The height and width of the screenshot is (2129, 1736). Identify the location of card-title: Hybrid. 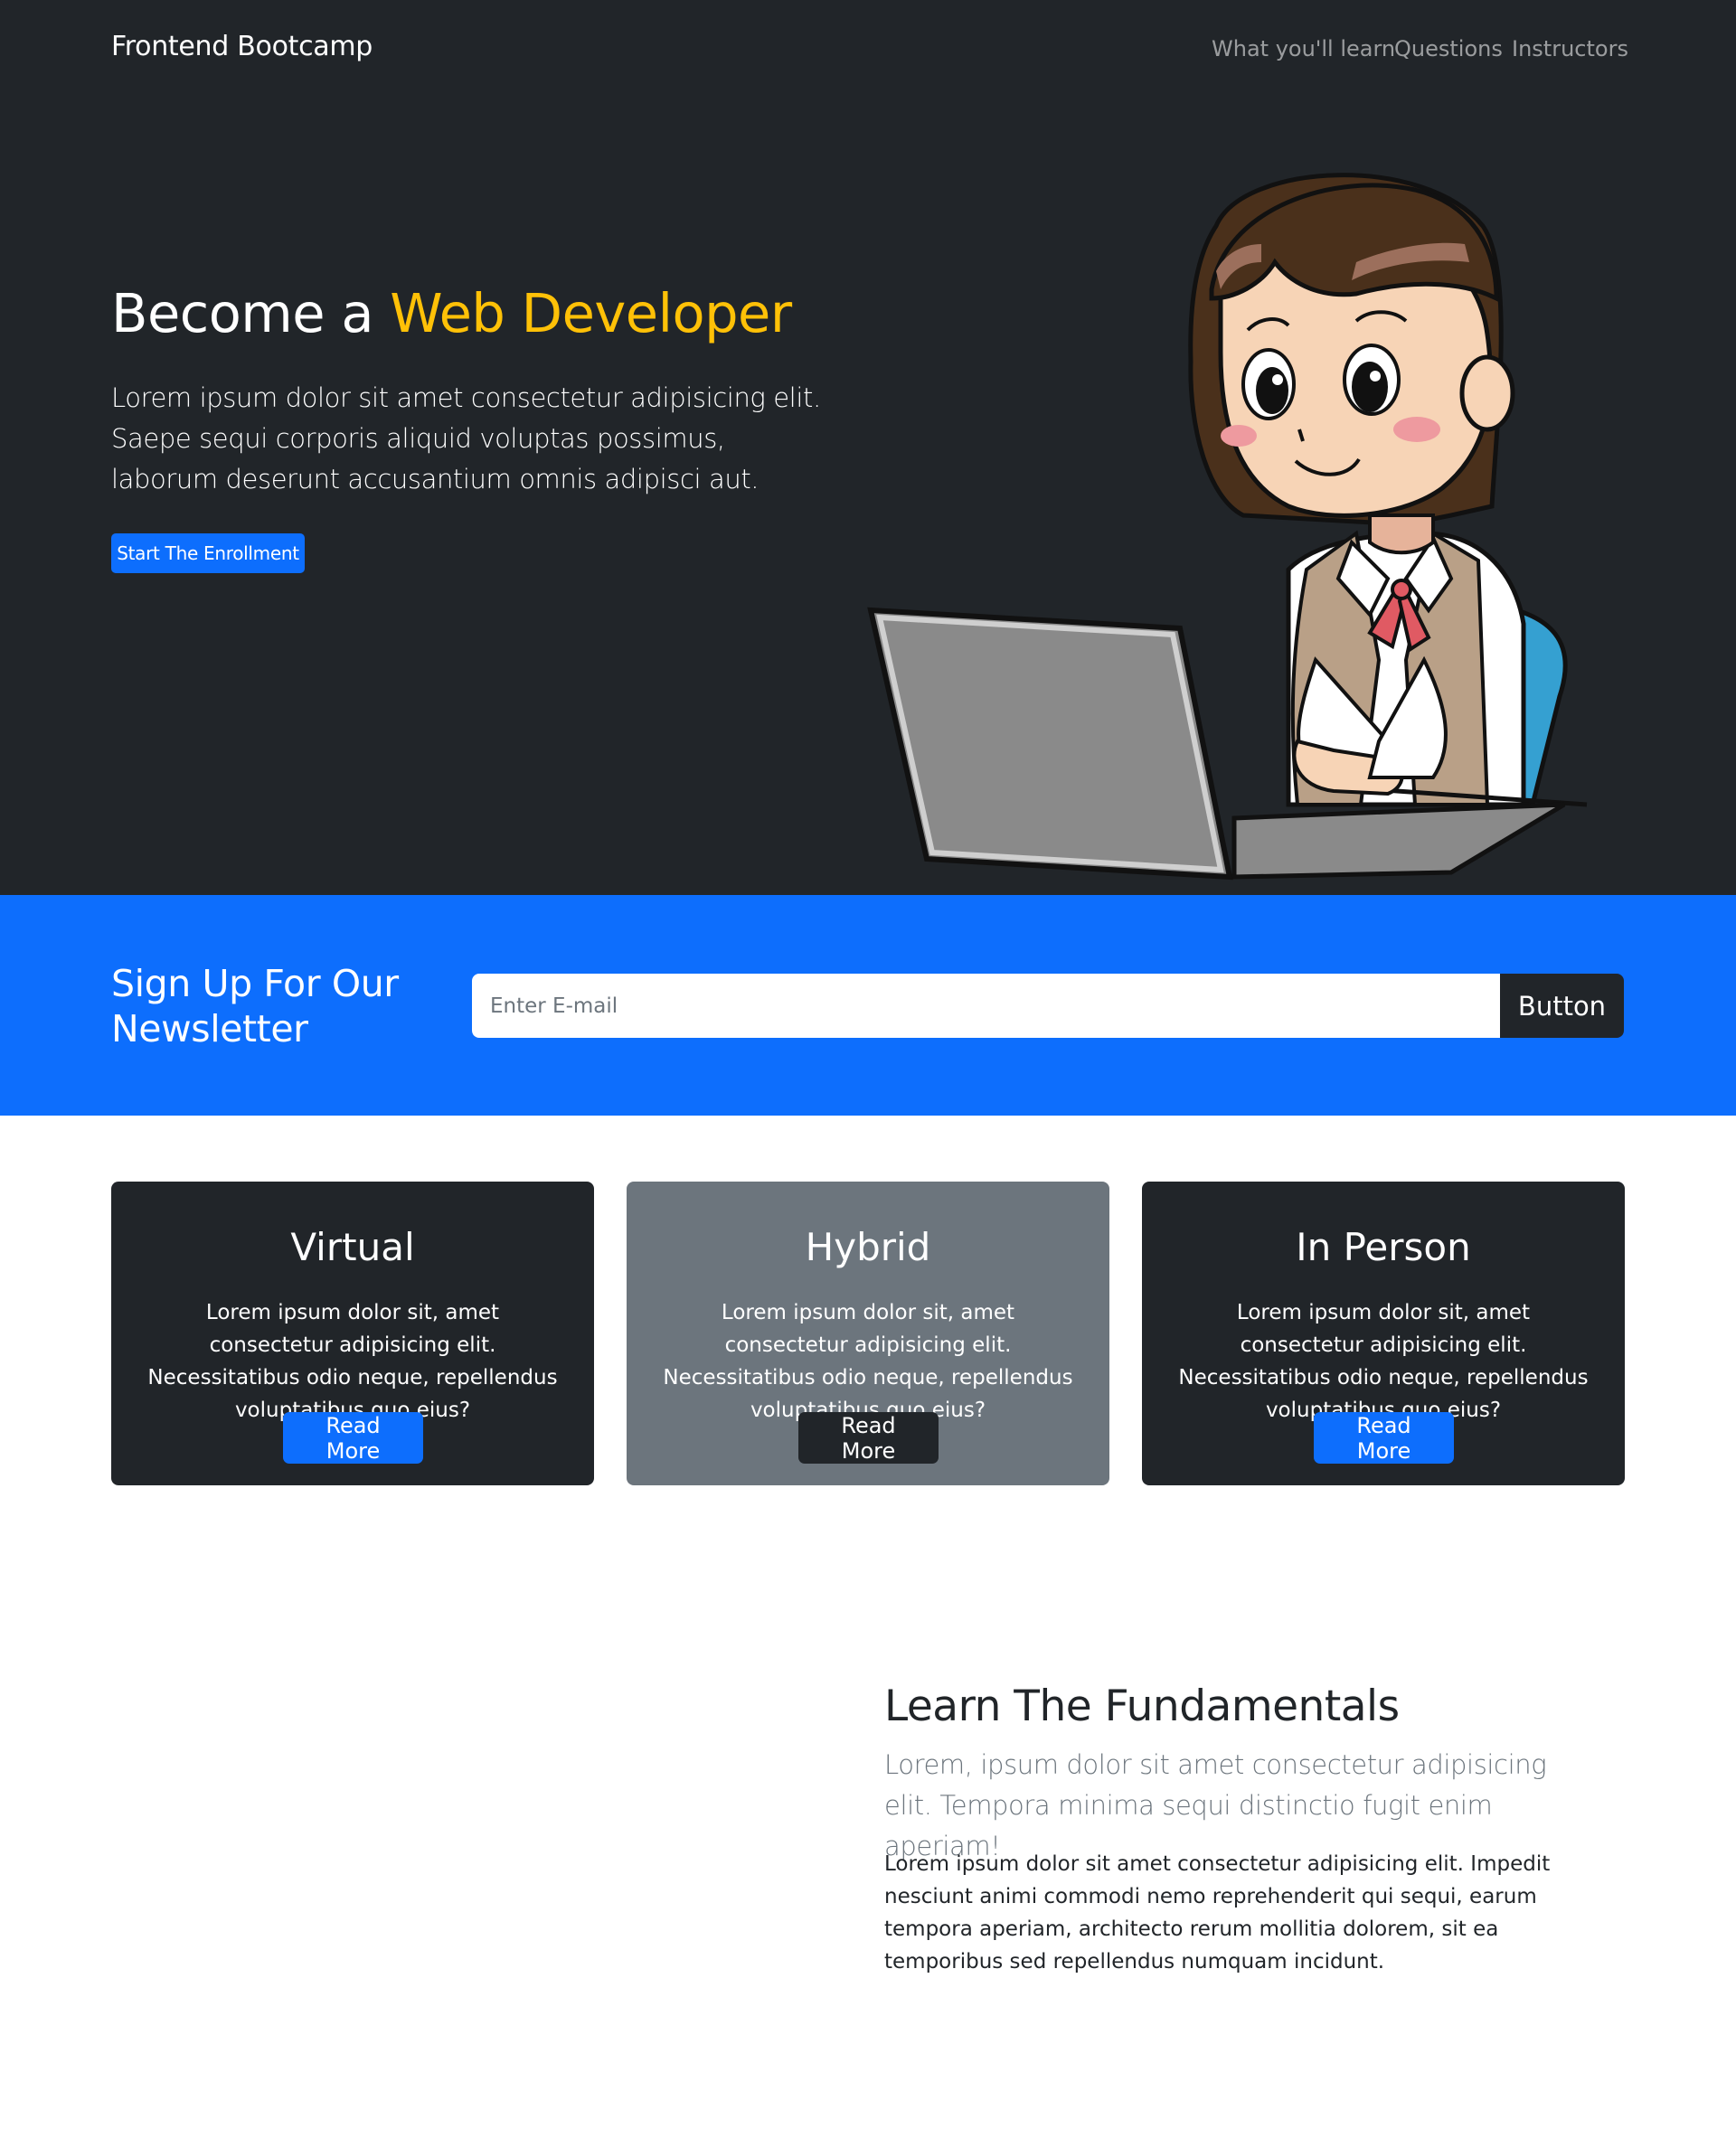
(868, 1247).